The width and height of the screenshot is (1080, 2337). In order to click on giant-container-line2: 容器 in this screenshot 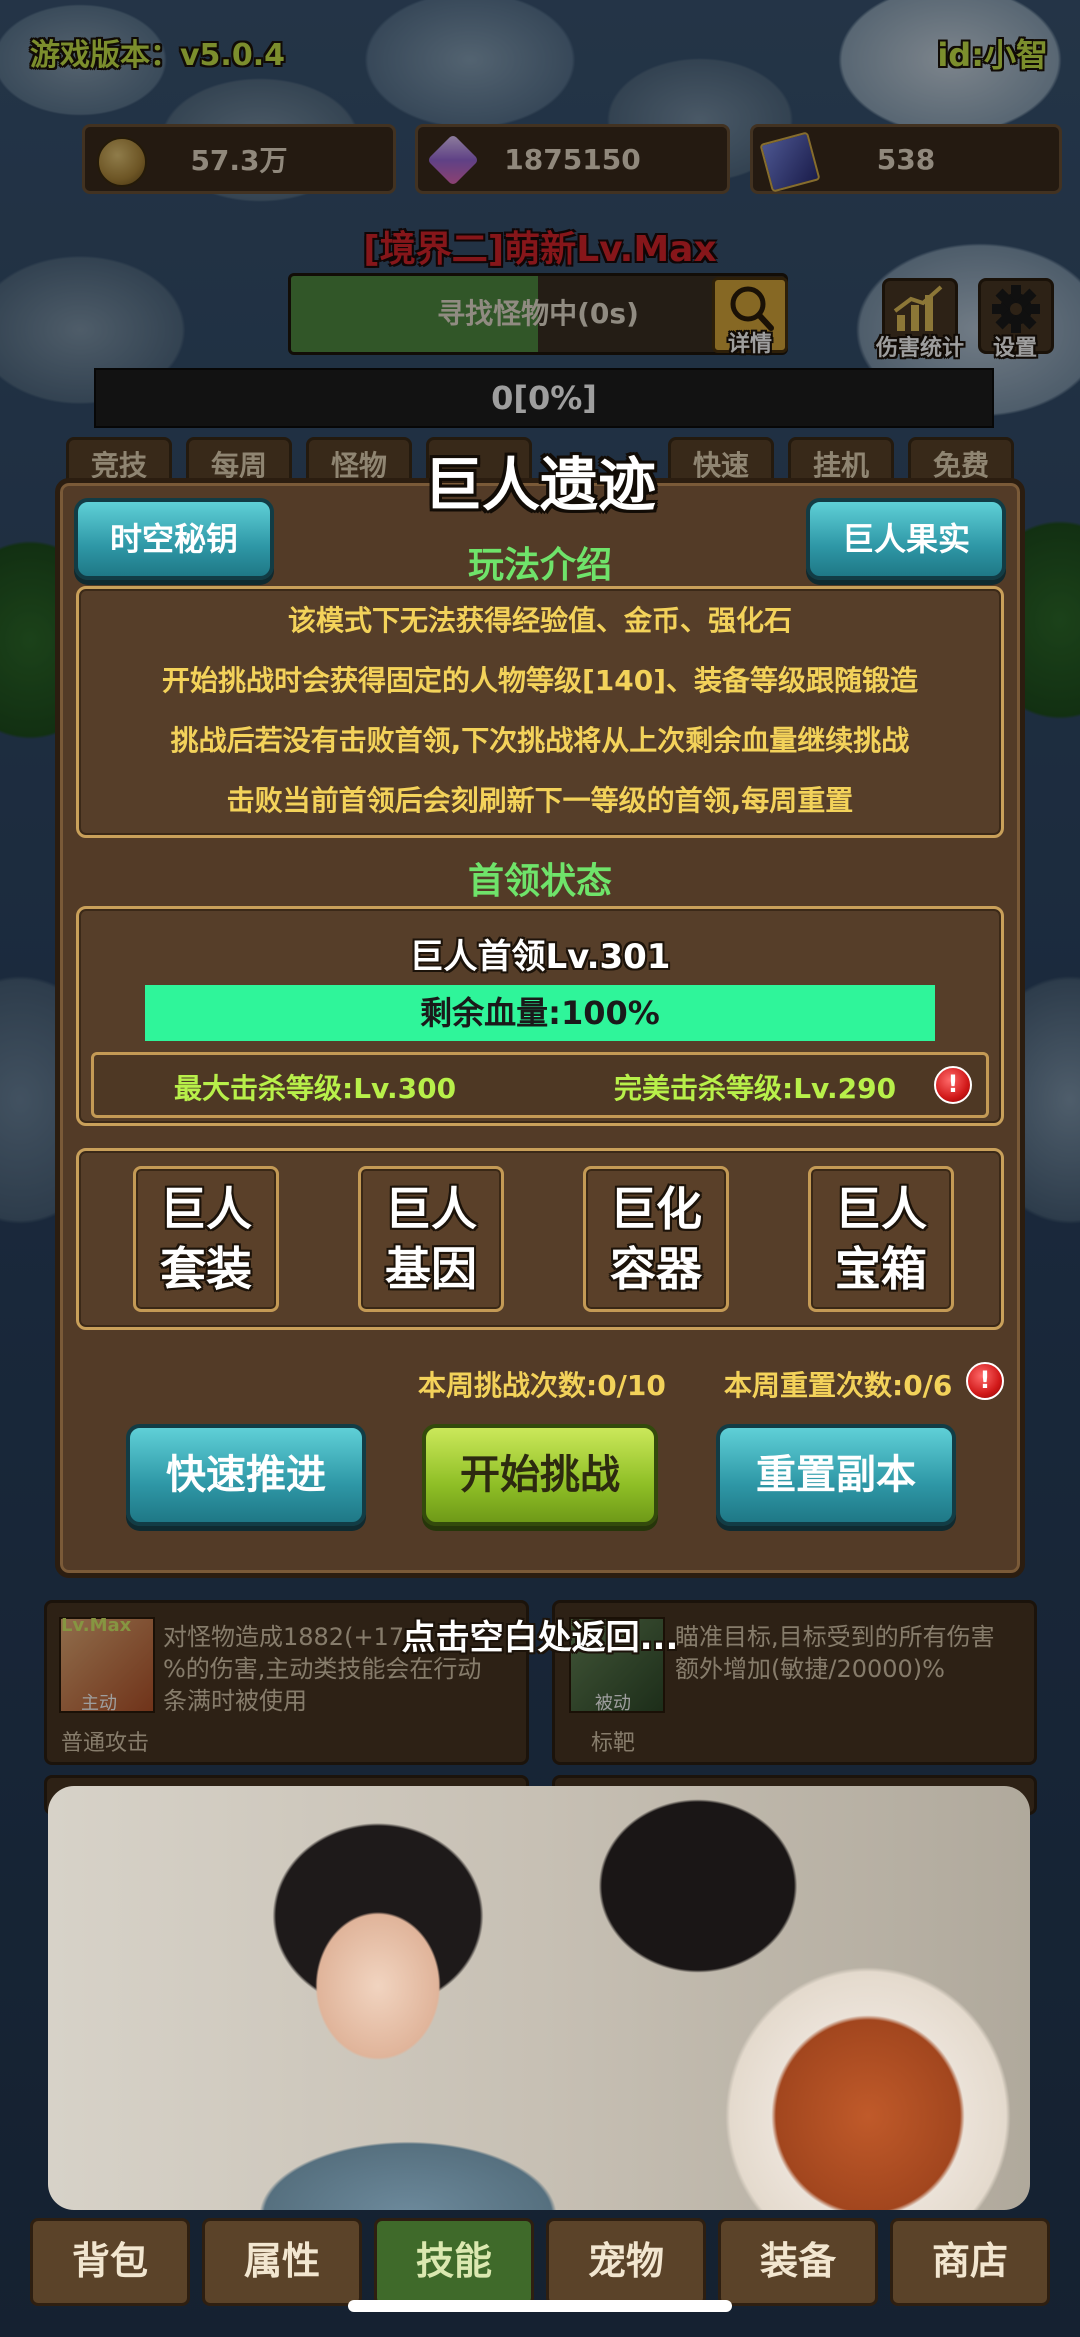, I will do `click(656, 1269)`.